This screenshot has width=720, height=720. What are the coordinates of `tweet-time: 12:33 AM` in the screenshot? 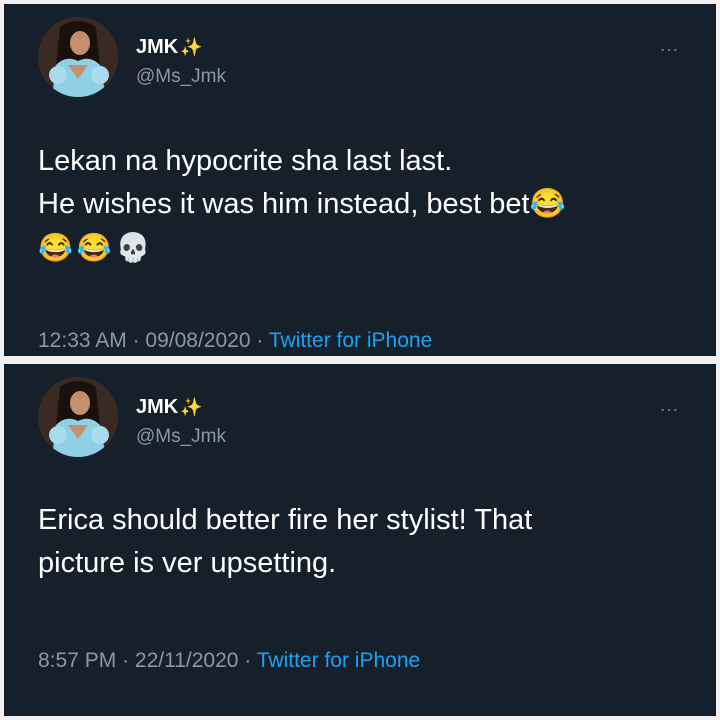 It's located at (82, 340).